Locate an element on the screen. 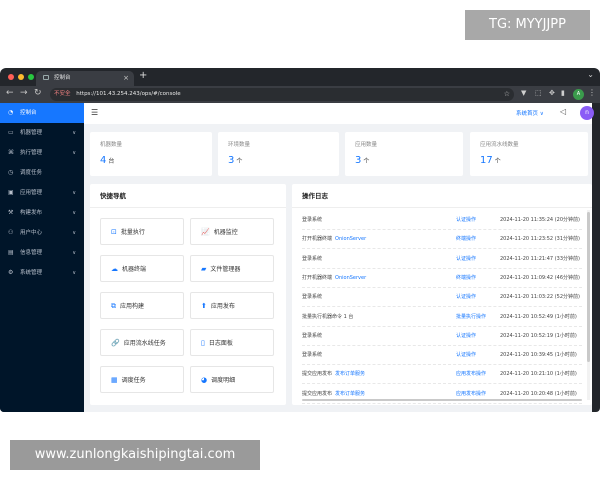 The image size is (600, 480). build-icon: ⚒ is located at coordinates (11, 212).